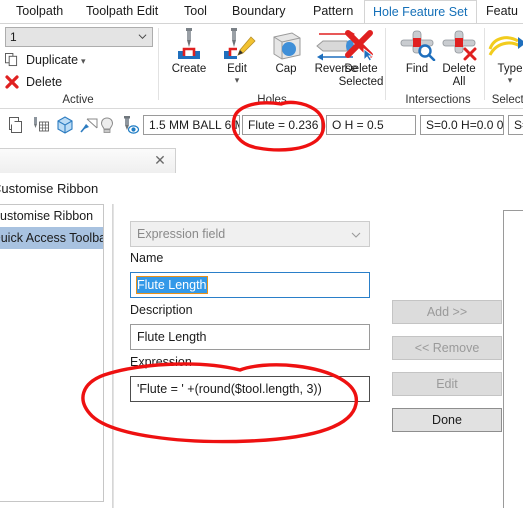 This screenshot has width=523, height=508. Describe the element at coordinates (161, 362) in the screenshot. I see `expression-label: Expression` at that location.